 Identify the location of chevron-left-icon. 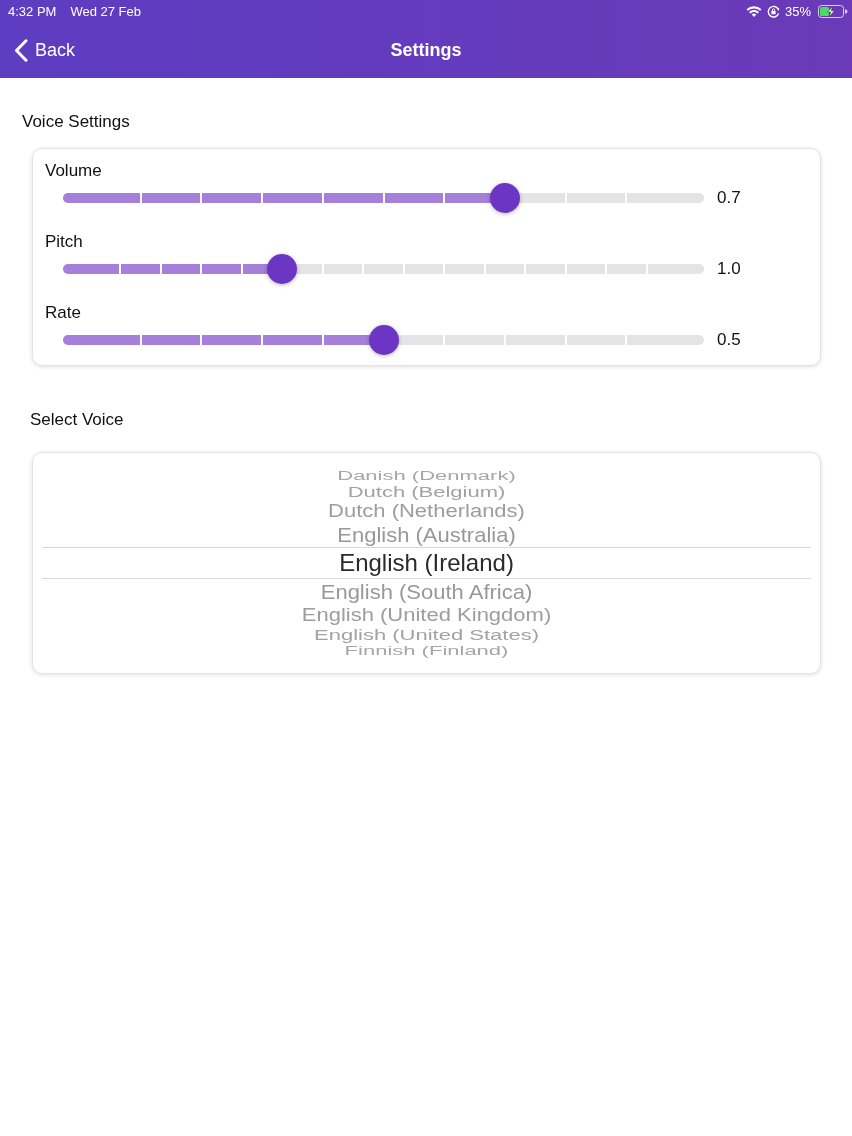
(21, 50).